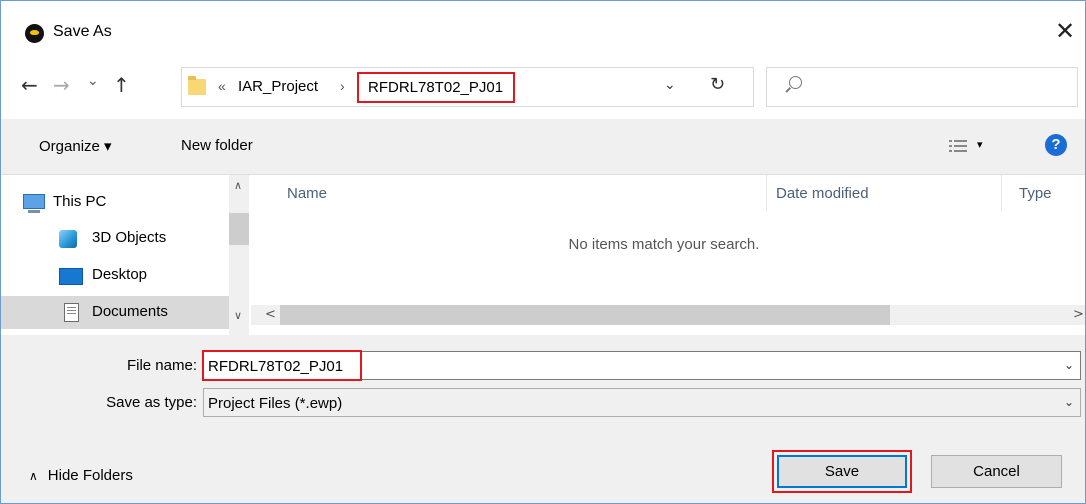  Describe the element at coordinates (1065, 31) in the screenshot. I see `close-icon: ✕` at that location.